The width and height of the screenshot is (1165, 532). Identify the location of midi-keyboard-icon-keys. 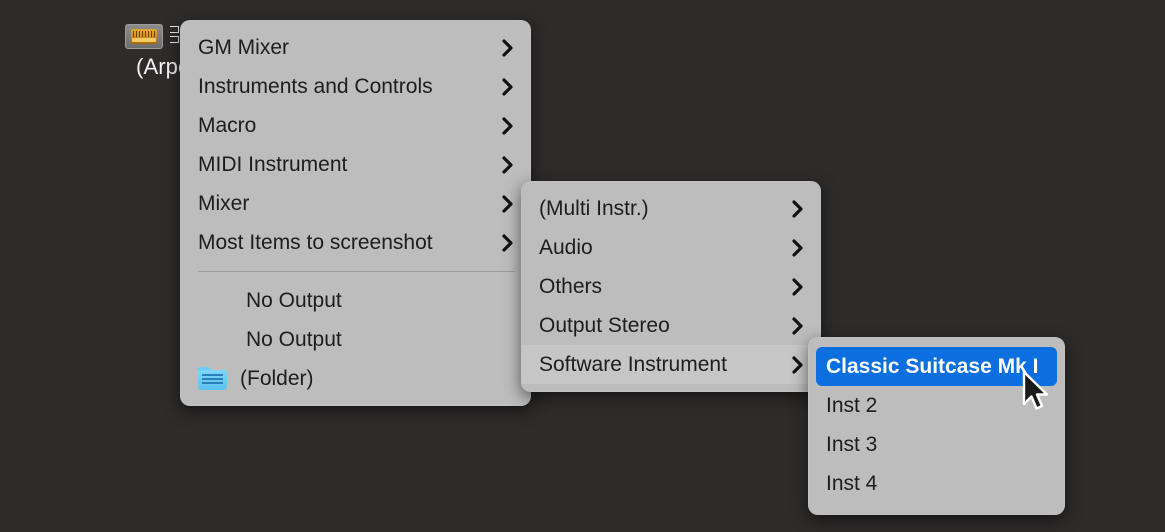
(144, 36).